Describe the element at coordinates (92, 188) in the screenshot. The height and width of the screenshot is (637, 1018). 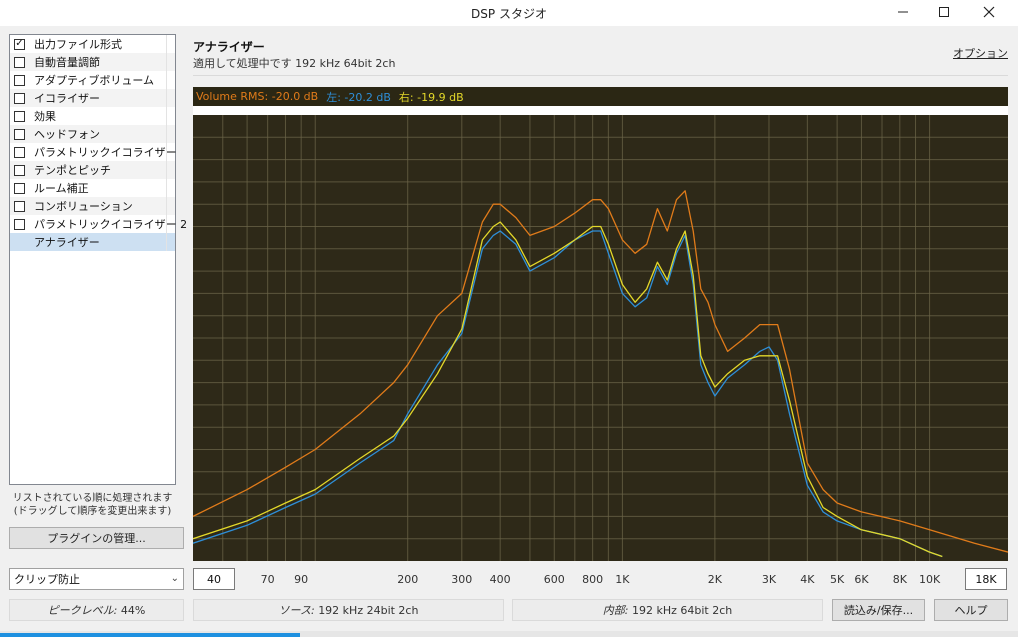
I see `plugin-item: ルーム補正` at that location.